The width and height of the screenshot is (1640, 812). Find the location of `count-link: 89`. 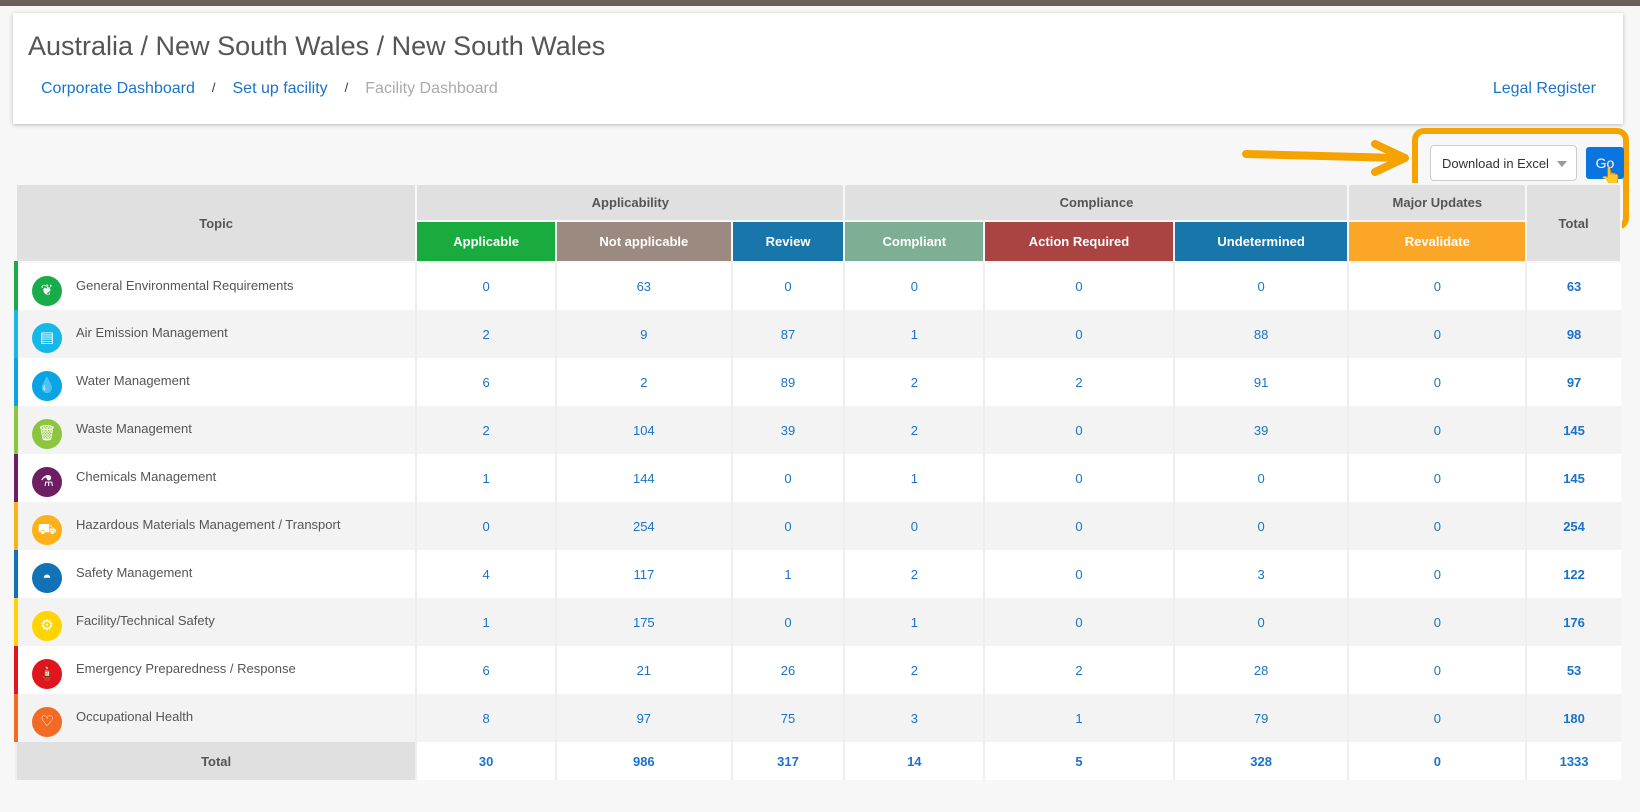

count-link: 89 is located at coordinates (787, 382).